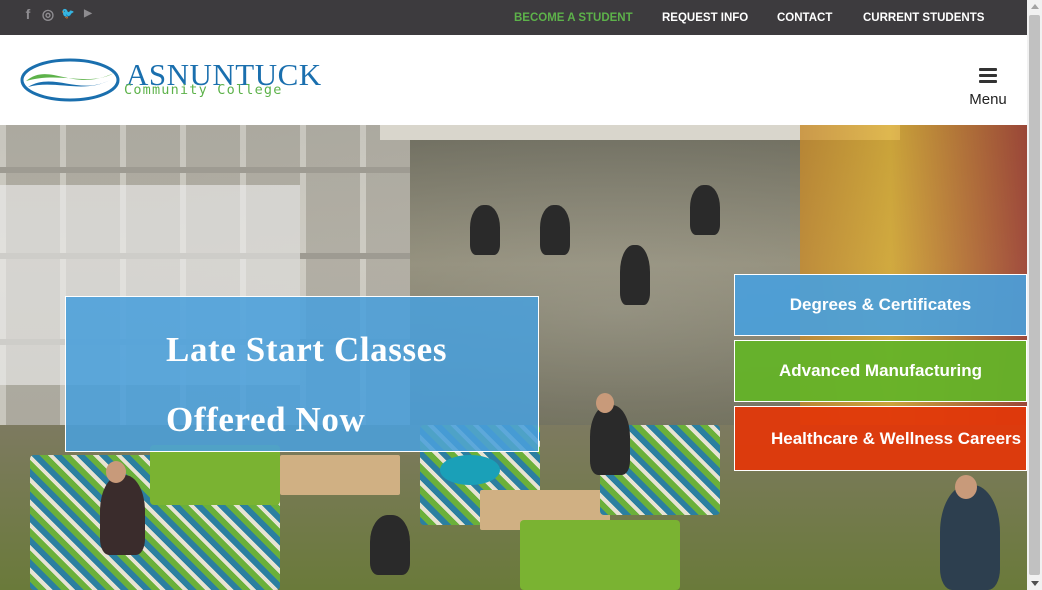 This screenshot has height=590, width=1042. I want to click on request-info-link: REQUEST INFO, so click(705, 18).